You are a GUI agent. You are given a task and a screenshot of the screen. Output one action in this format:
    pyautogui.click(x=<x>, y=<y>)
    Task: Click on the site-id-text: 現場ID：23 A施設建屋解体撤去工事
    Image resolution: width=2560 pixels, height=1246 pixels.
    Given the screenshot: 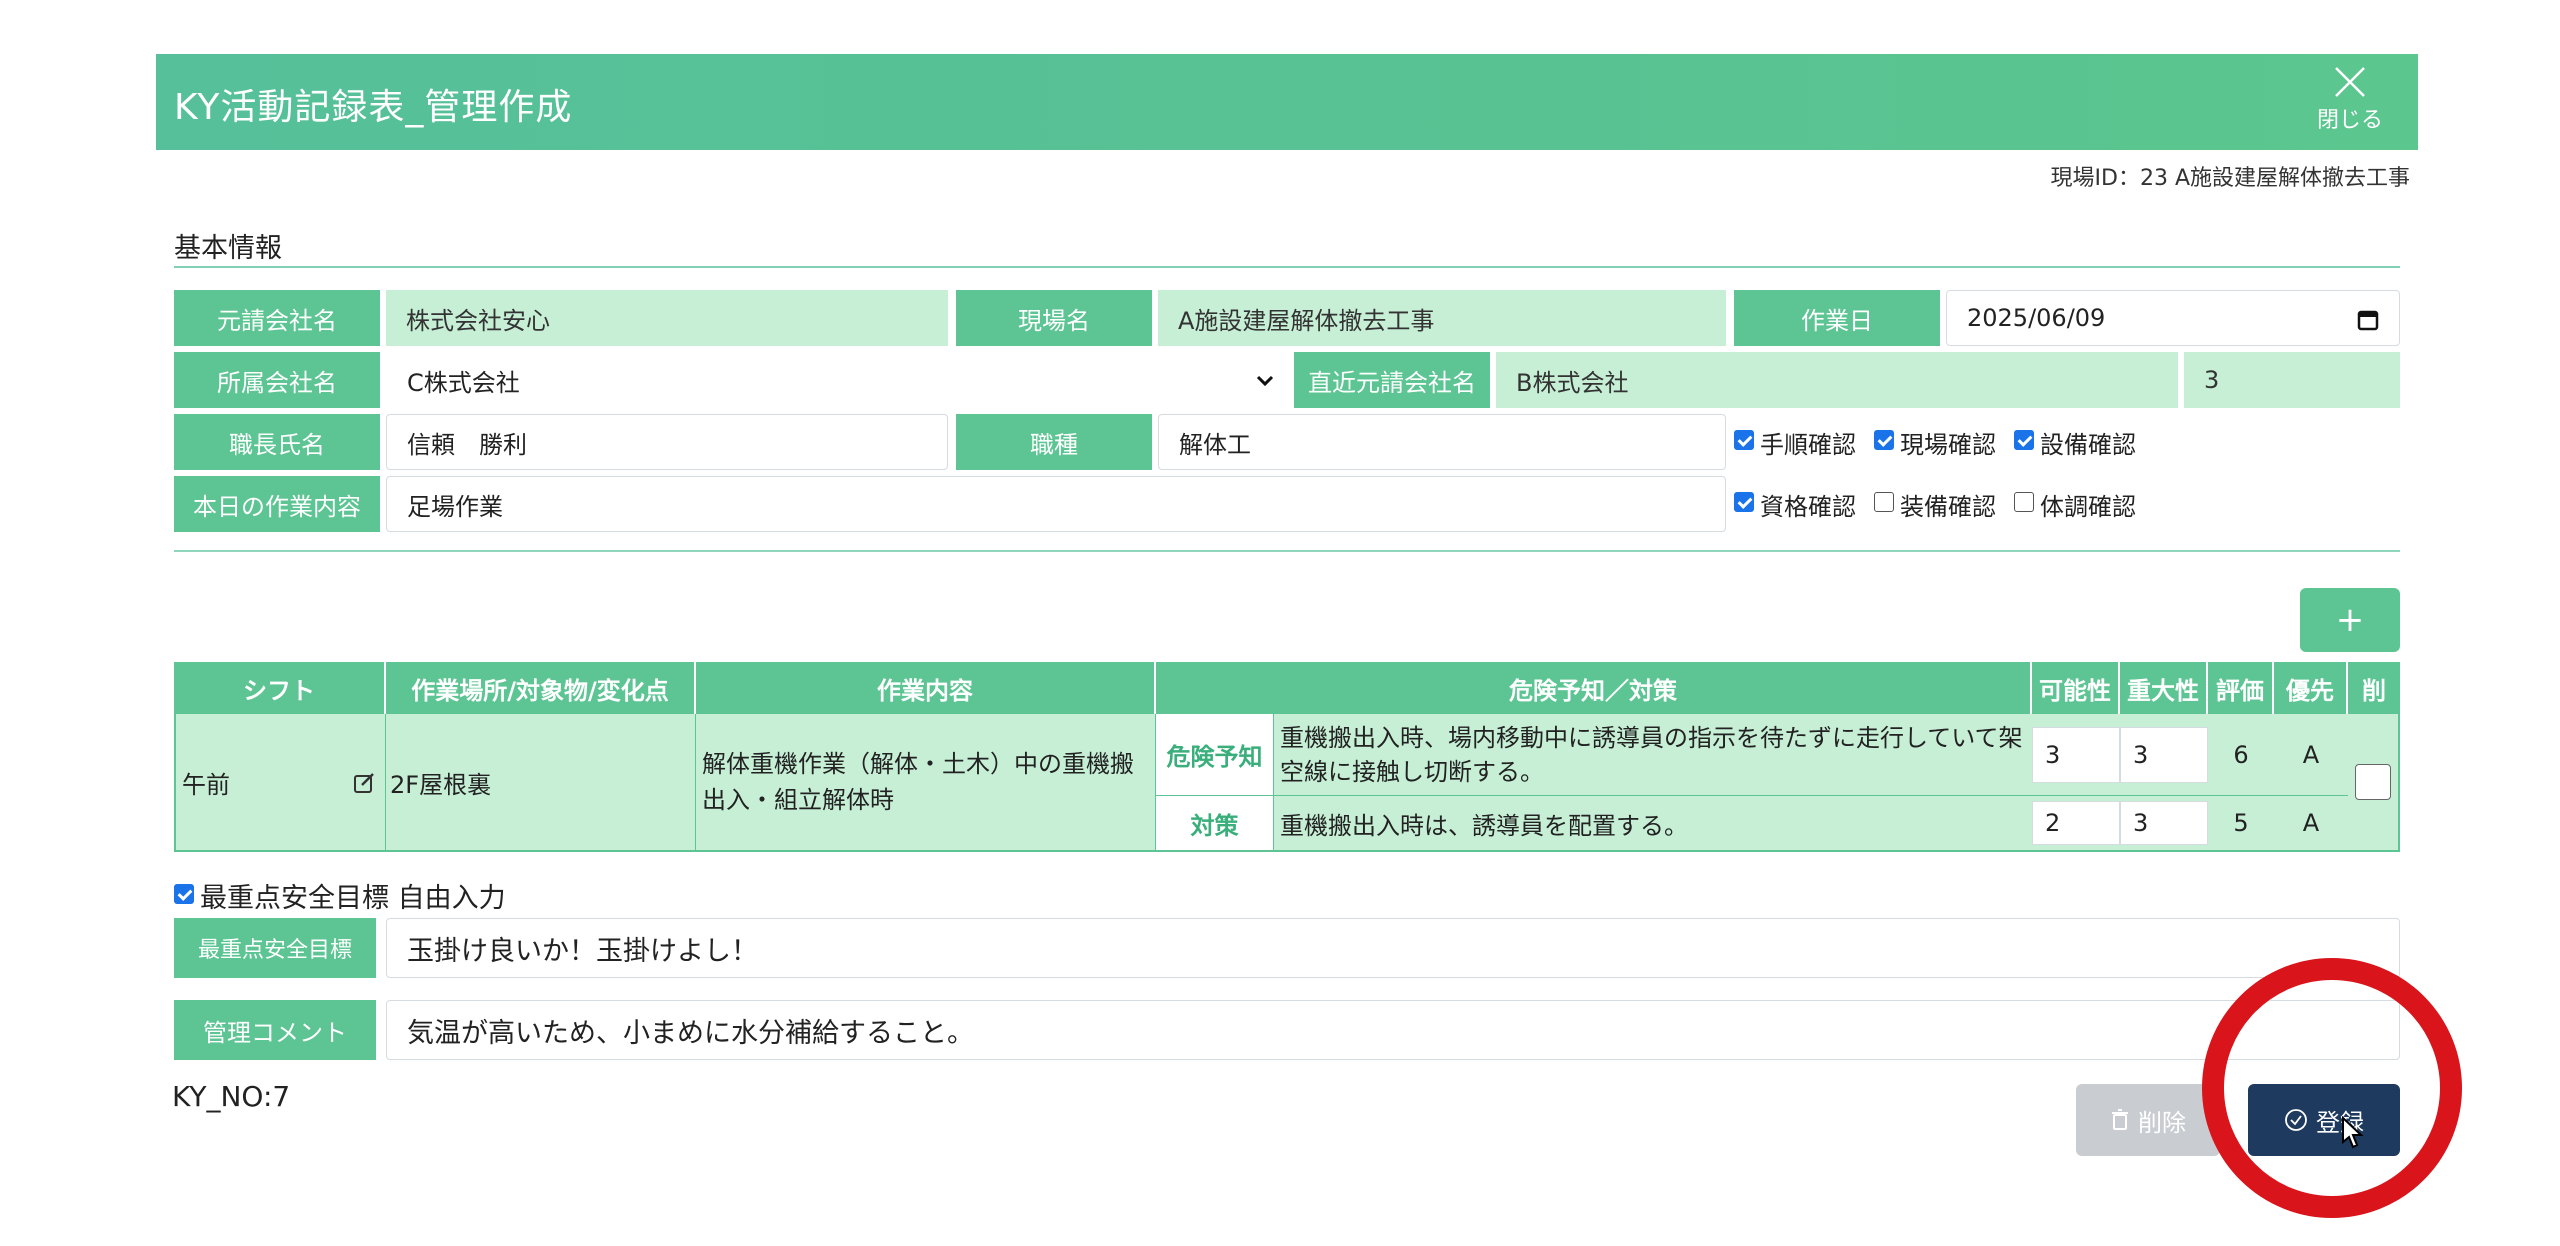 What is the action you would take?
    pyautogui.click(x=2230, y=178)
    